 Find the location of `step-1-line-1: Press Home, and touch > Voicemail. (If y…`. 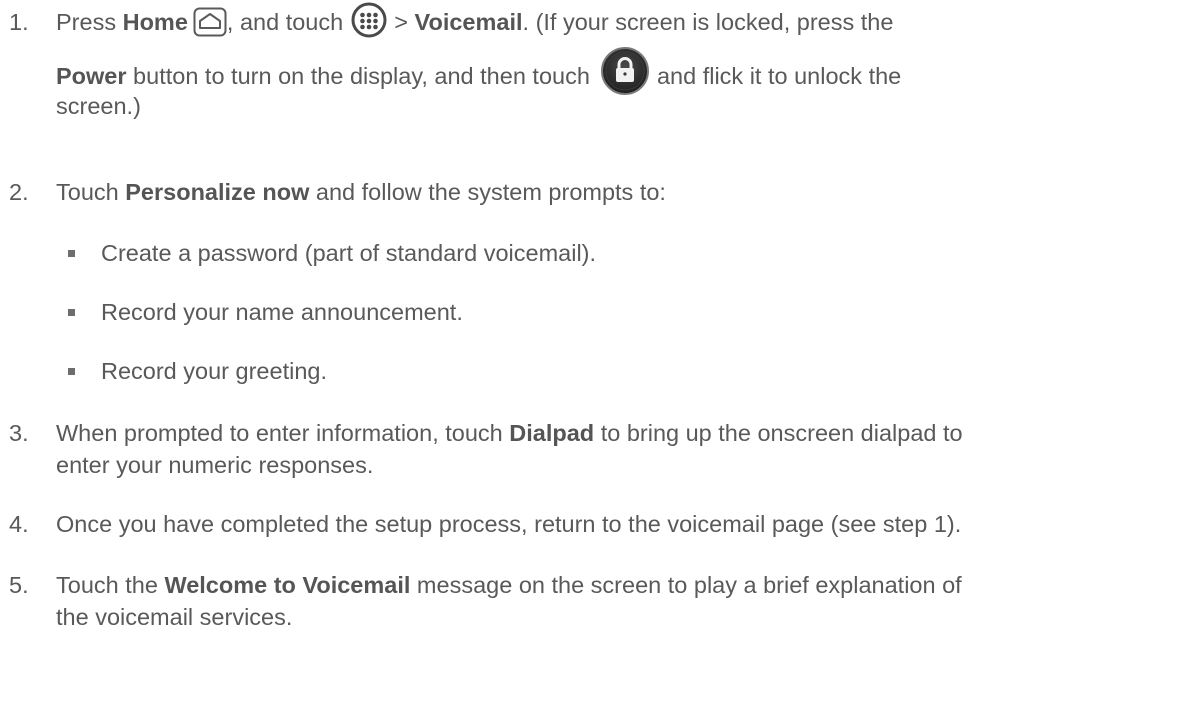

step-1-line-1: Press Home, and touch > Voicemail. (If y… is located at coordinates (628, 20).